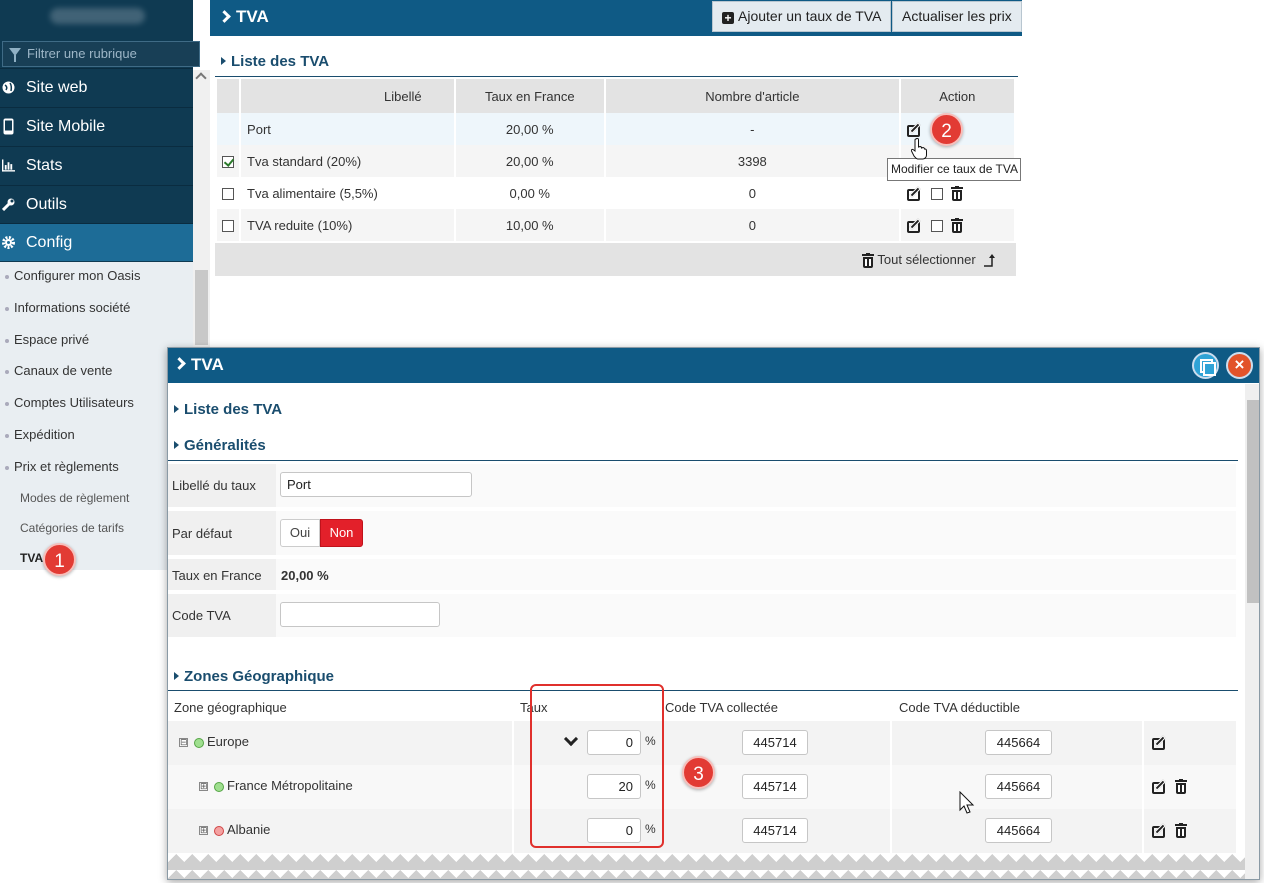 The image size is (1264, 883). I want to click on row-count: 3398, so click(752, 161).